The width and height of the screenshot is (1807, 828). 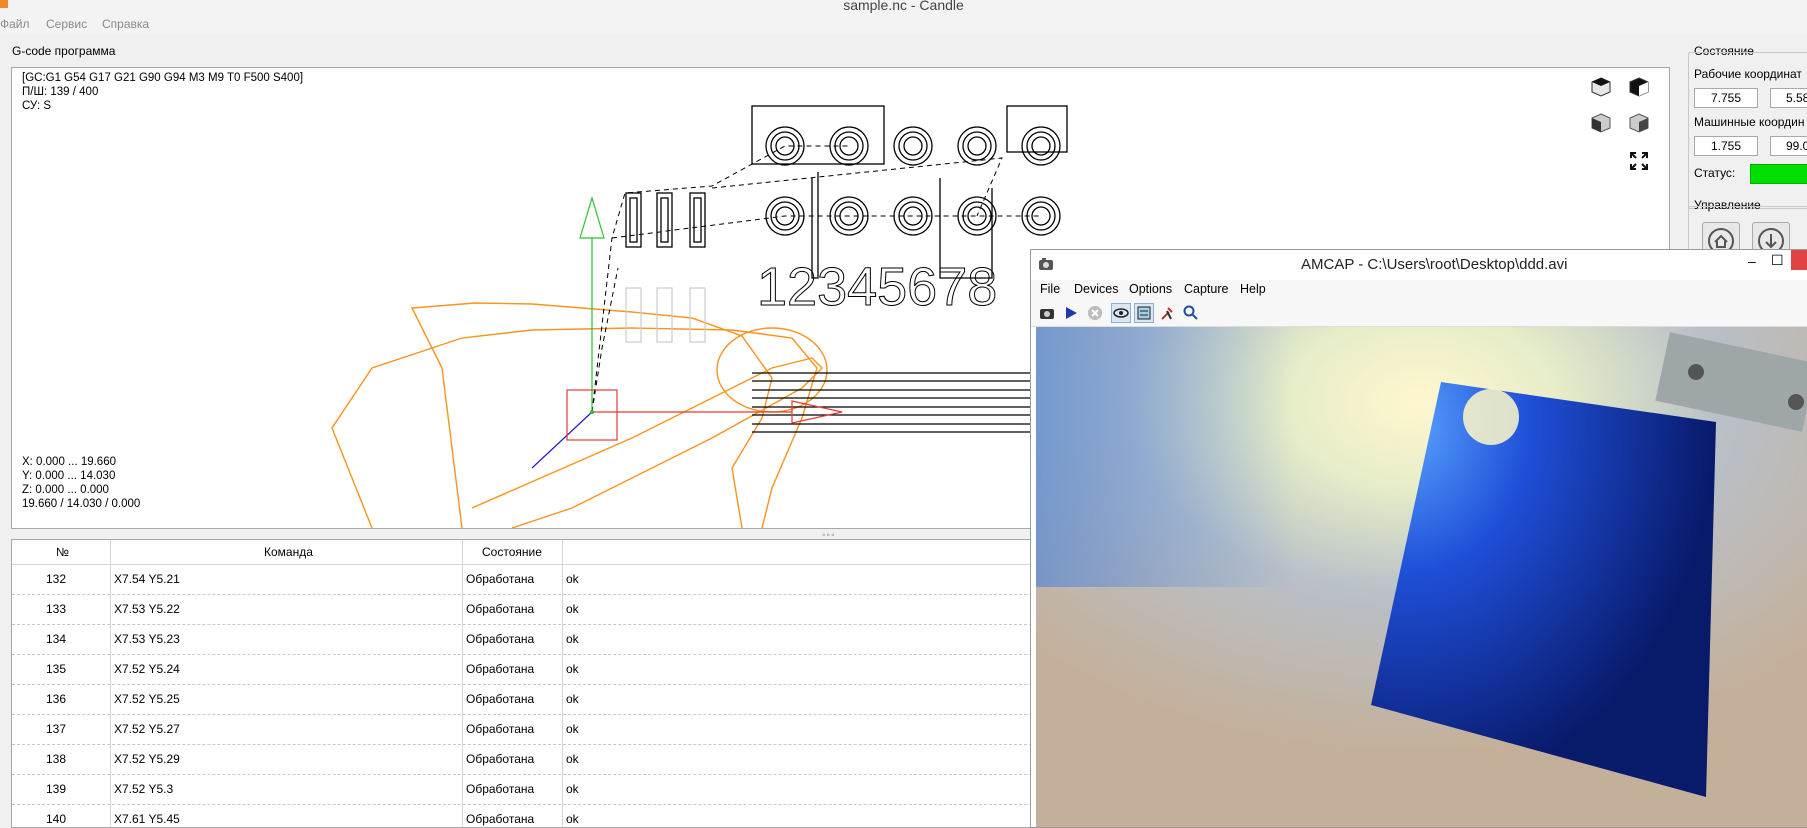 I want to click on table-row: 137 X7.52 Y5.27 Обработана ok, so click(x=522, y=729).